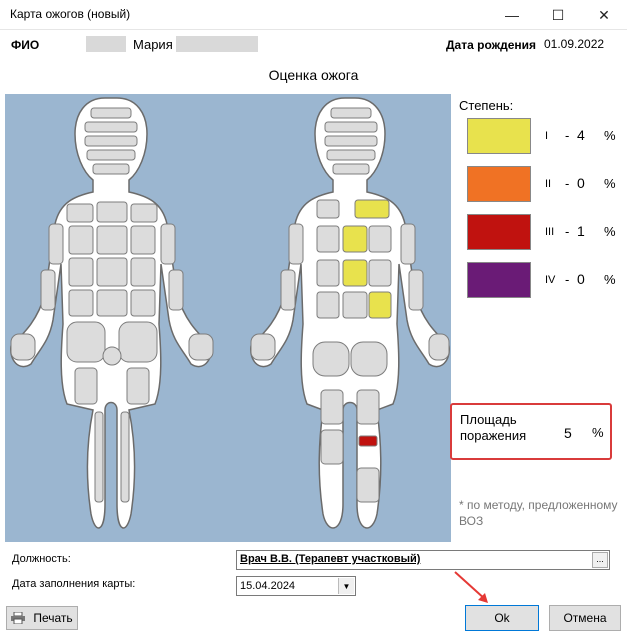  Describe the element at coordinates (106, 44) in the screenshot. I see `redacted-surname` at that location.